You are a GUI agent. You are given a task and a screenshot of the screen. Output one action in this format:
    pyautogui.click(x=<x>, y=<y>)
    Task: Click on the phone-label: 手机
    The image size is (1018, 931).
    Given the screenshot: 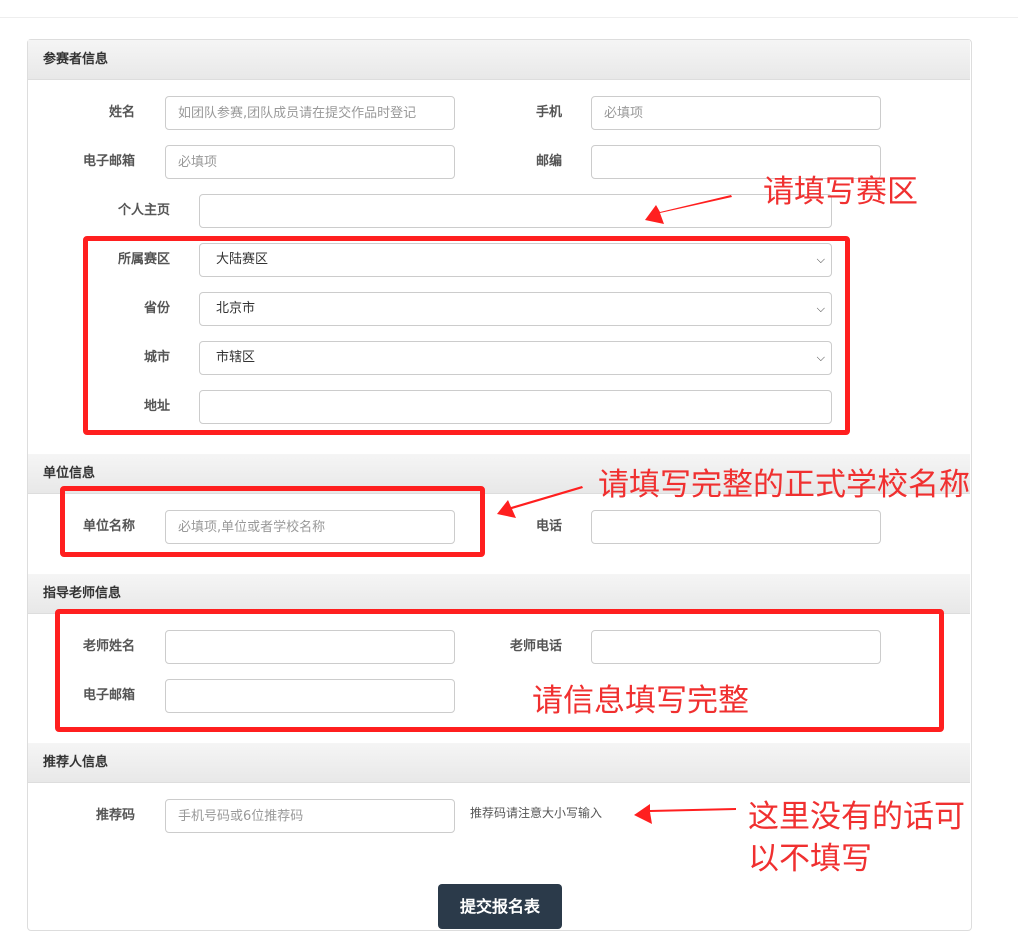 What is the action you would take?
    pyautogui.click(x=548, y=112)
    